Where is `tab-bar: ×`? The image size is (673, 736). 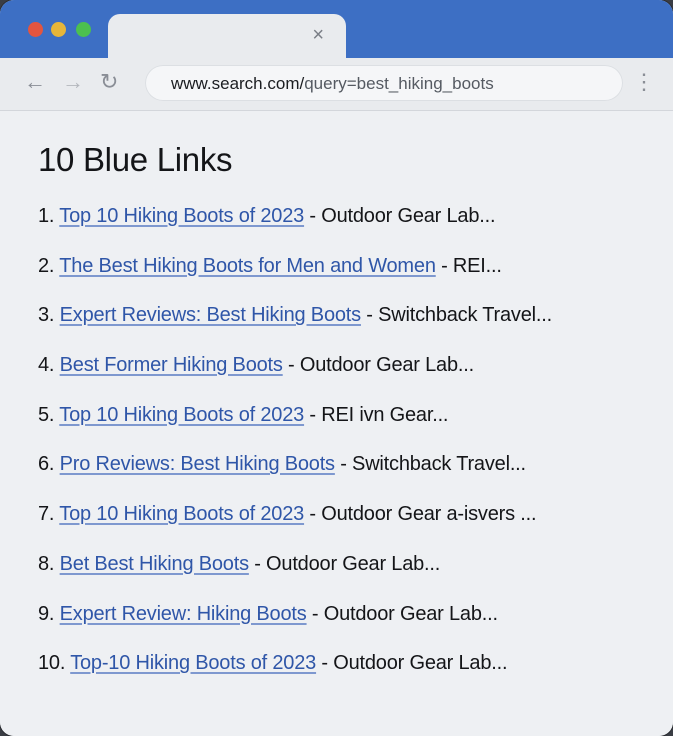 tab-bar: × is located at coordinates (336, 29).